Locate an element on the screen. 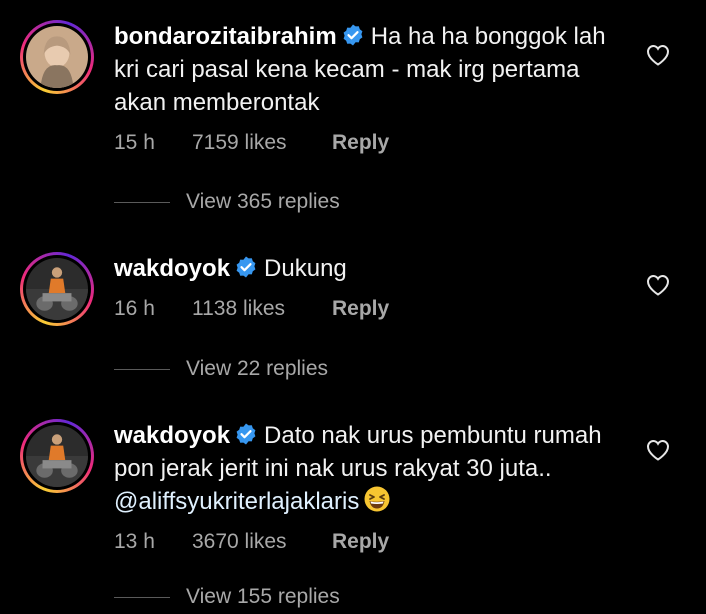  likes-count: 1138 likes is located at coordinates (262, 309).